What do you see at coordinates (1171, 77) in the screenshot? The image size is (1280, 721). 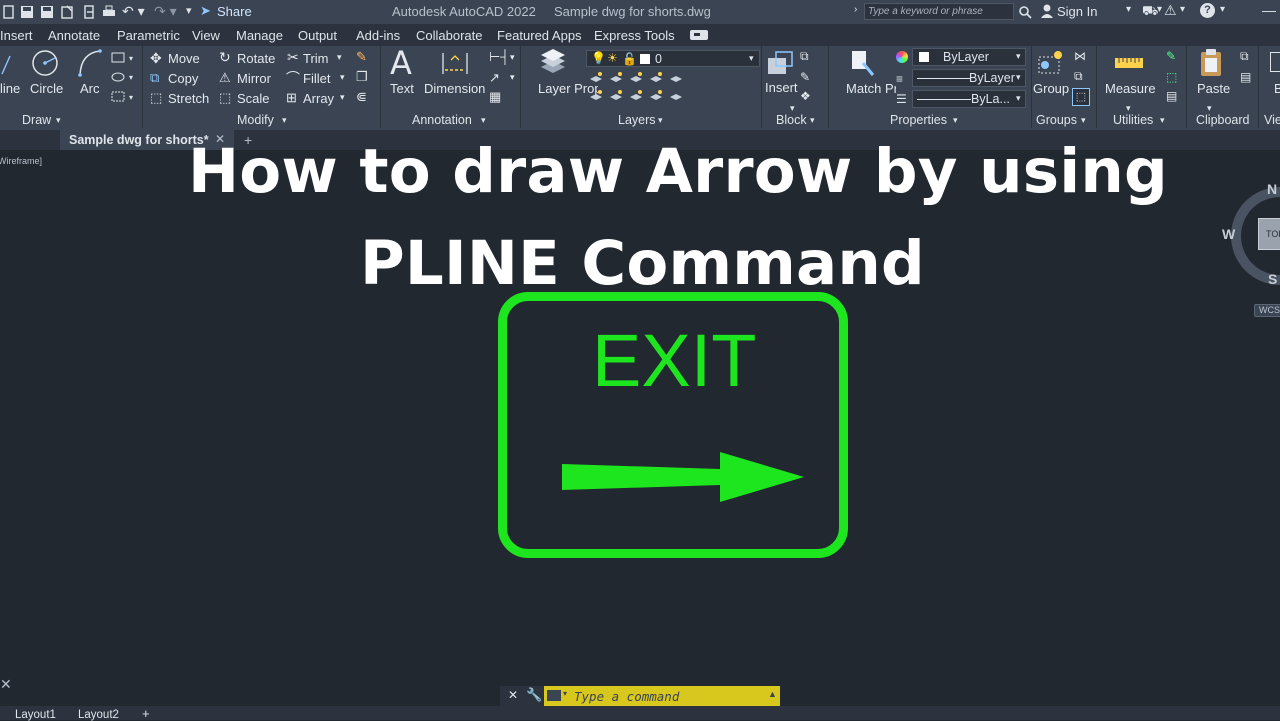 I see `select-all-icon: ⬚` at bounding box center [1171, 77].